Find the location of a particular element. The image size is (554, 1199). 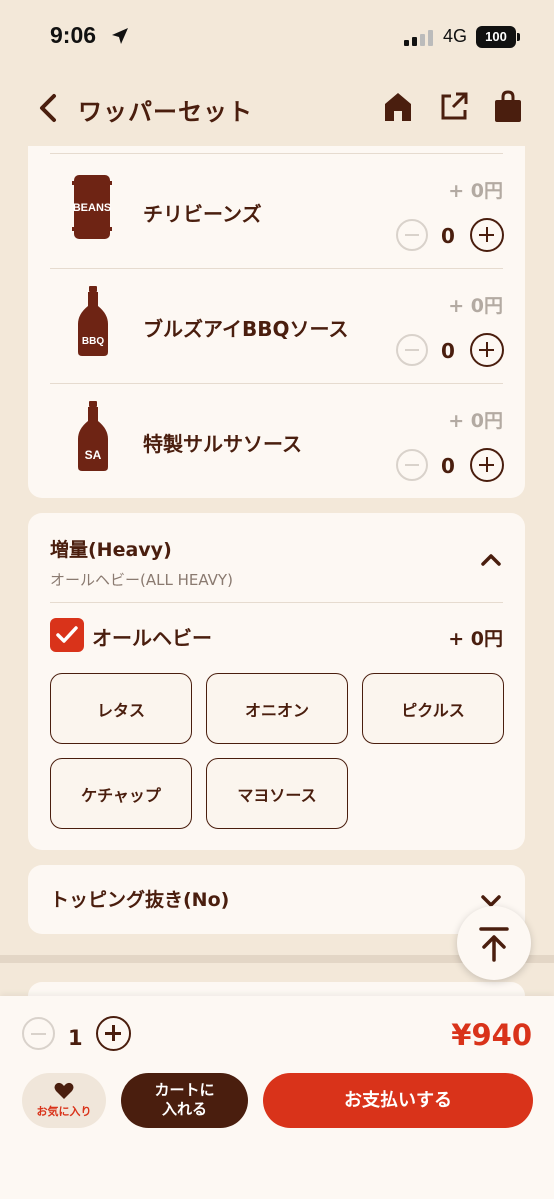

item-name: 特製サルサソース is located at coordinates (222, 444).